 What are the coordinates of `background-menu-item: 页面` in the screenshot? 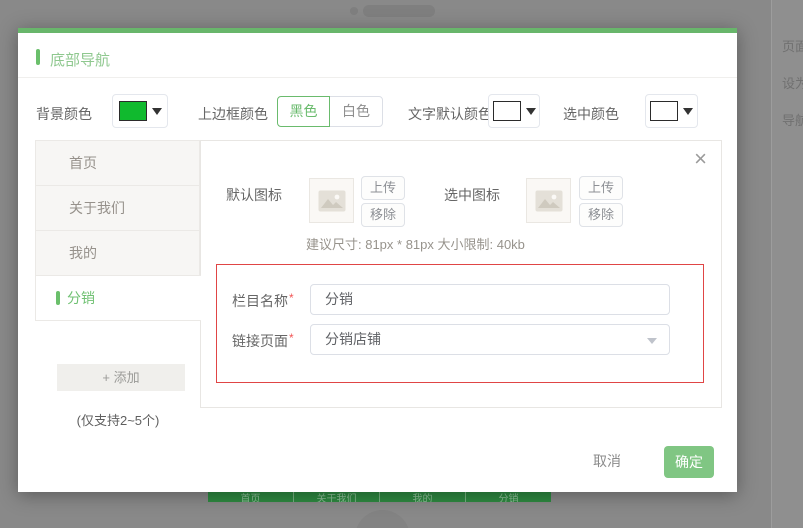 It's located at (792, 46).